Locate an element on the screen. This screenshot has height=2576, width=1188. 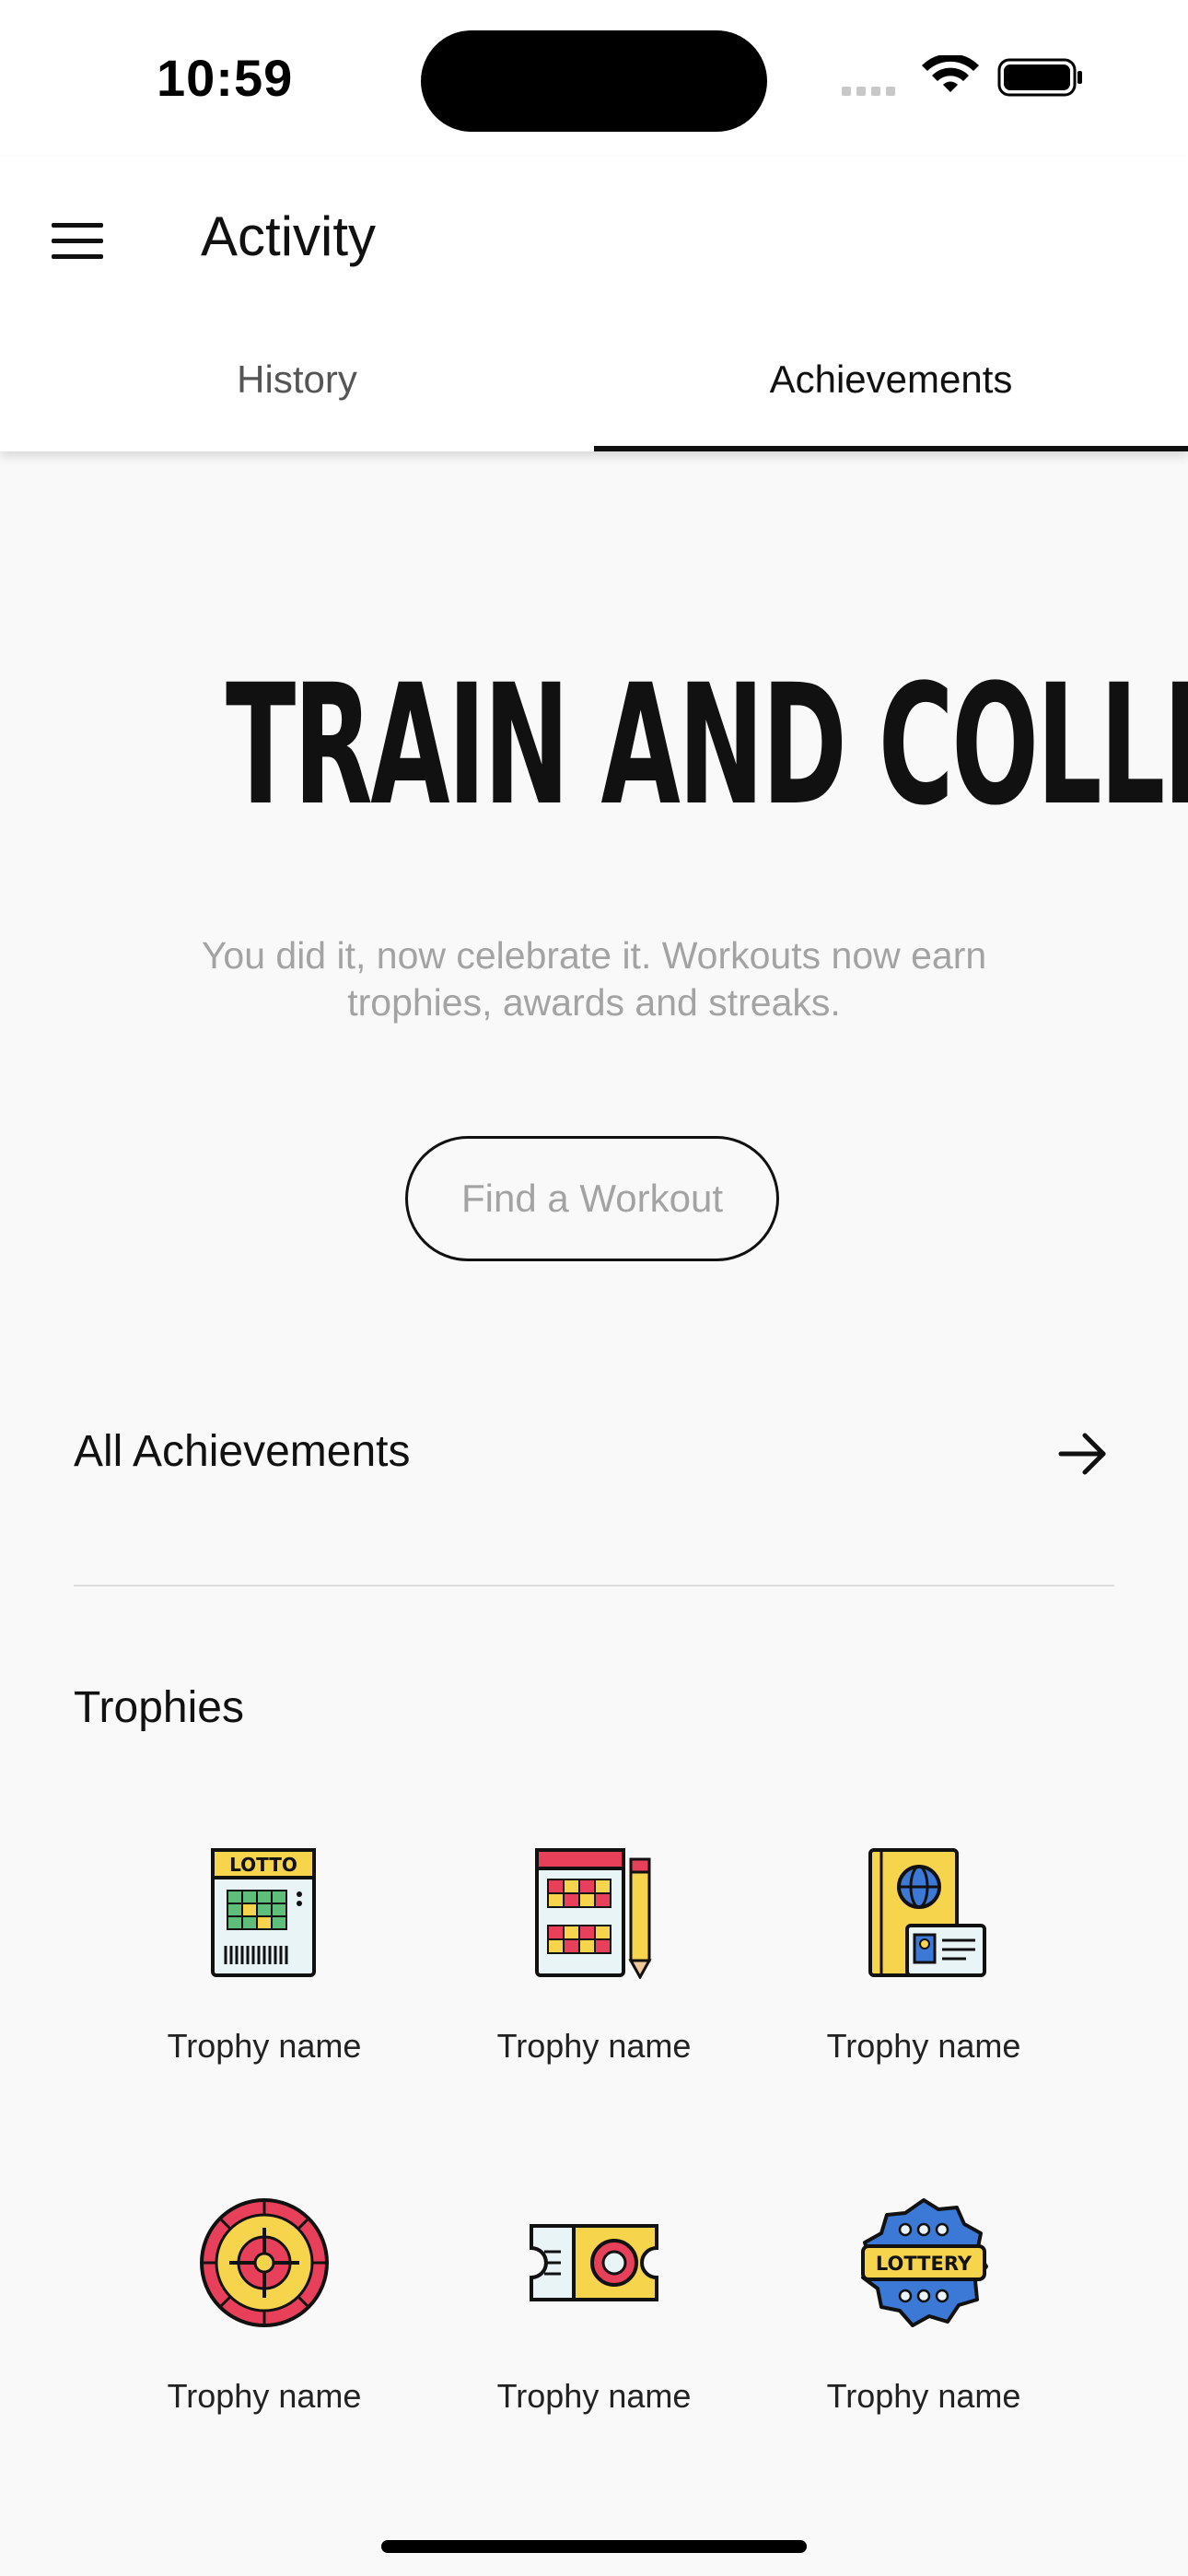
tab-history-label: History is located at coordinates (297, 379).